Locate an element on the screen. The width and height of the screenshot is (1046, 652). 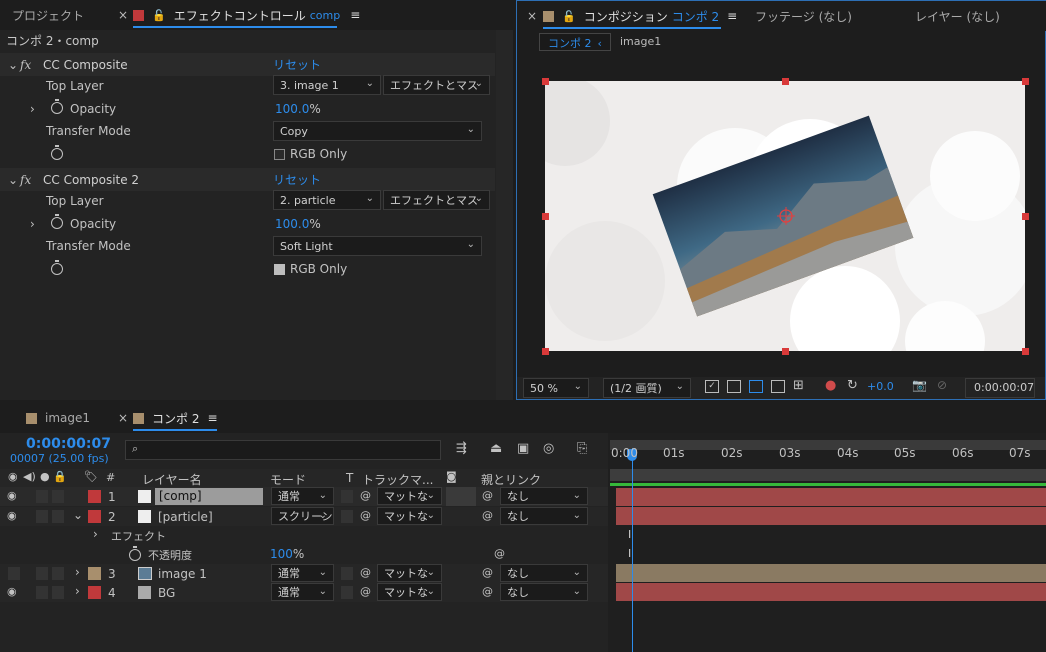
layer-row: ◉ ⌄ 2 [particle] スクリーン ⌄ @ マットな ⌄ @ なし ⌄ is located at coordinates (304, 516).